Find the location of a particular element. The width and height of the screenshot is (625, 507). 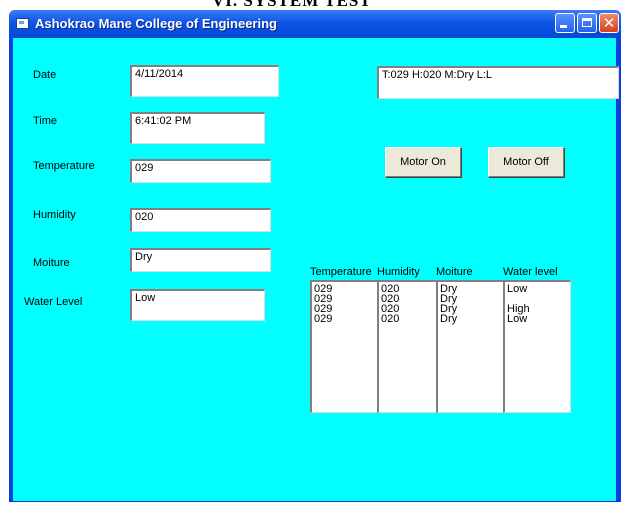

close-button: ✕ is located at coordinates (609, 23).